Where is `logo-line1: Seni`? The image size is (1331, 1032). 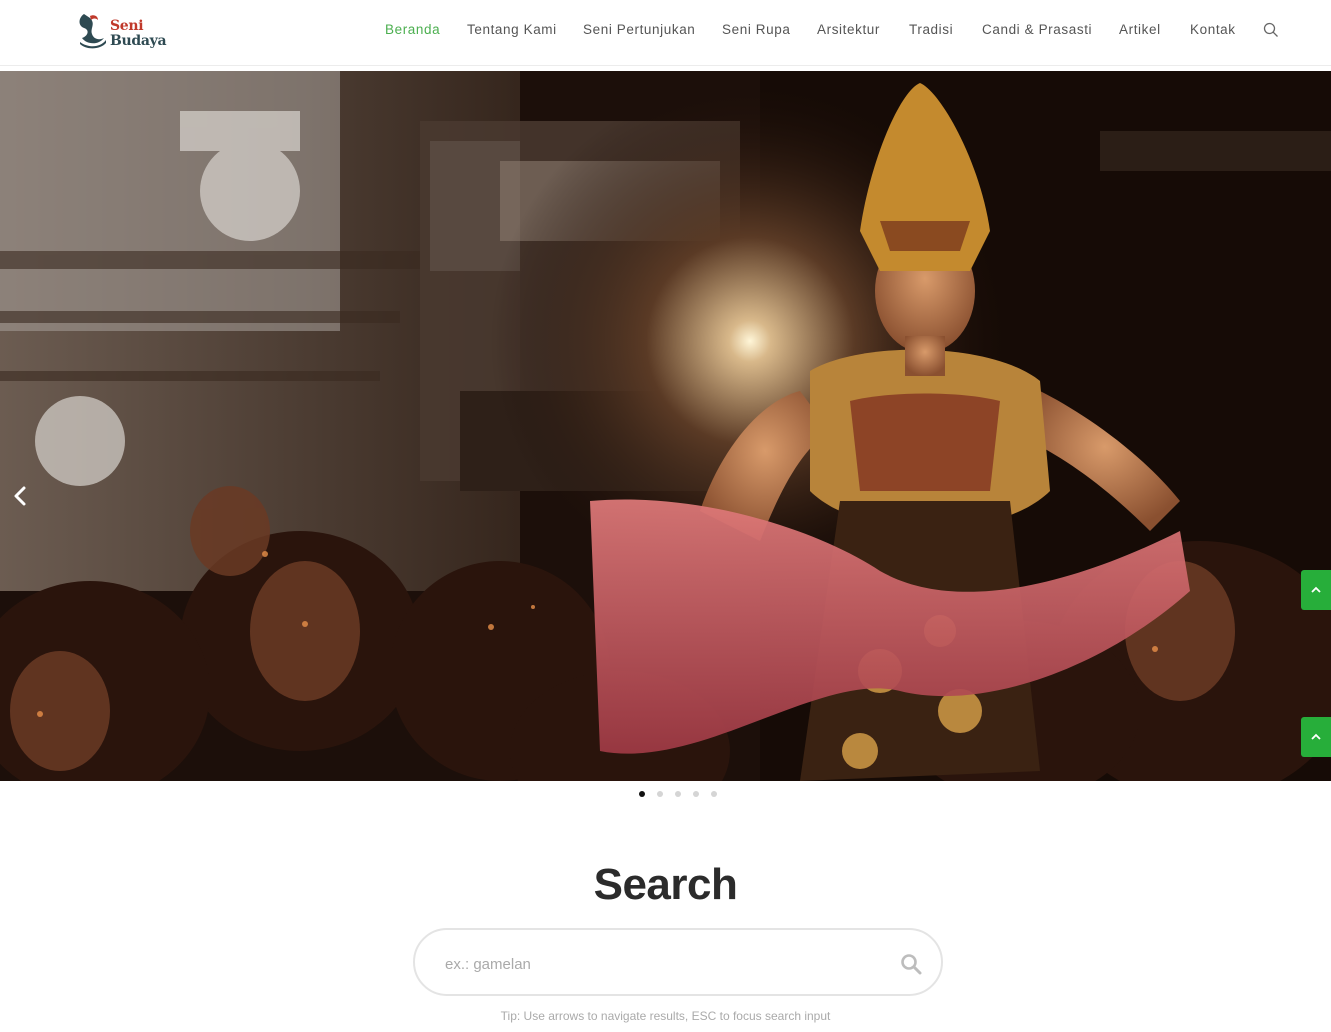 logo-line1: Seni is located at coordinates (127, 26).